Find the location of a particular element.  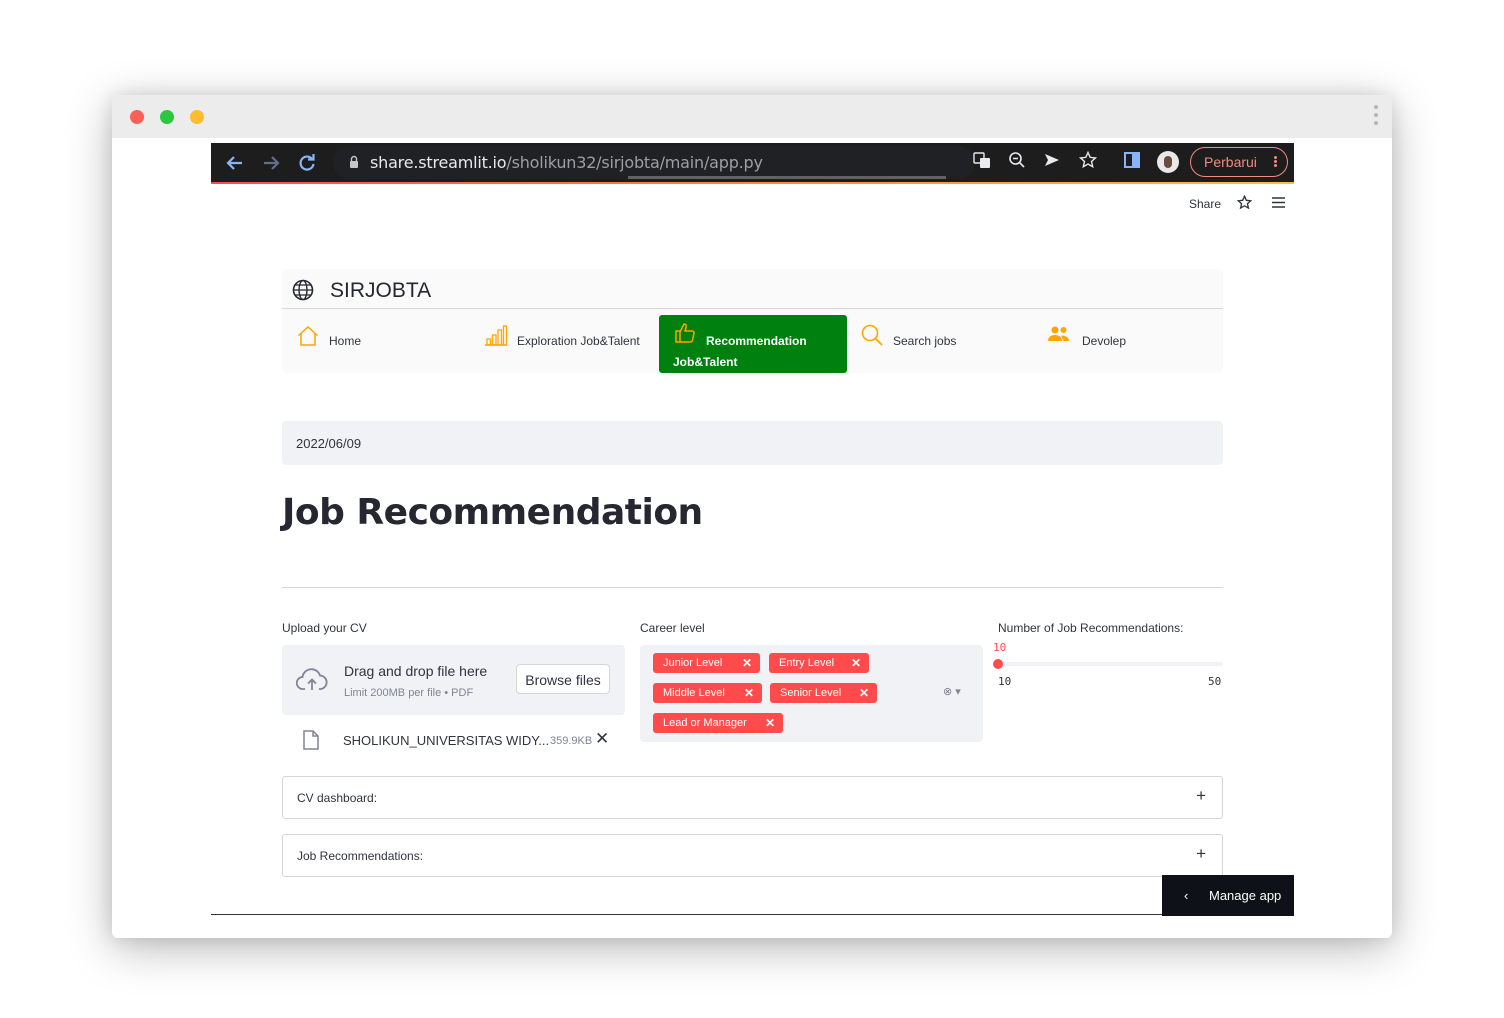

tag-label: Middle Level is located at coordinates (694, 693).